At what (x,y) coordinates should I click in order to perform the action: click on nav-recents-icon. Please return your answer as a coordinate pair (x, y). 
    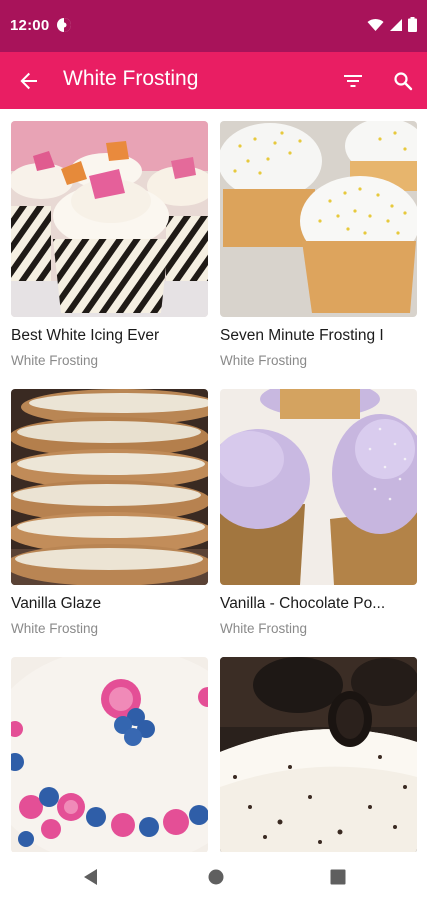
    Looking at the image, I should click on (338, 877).